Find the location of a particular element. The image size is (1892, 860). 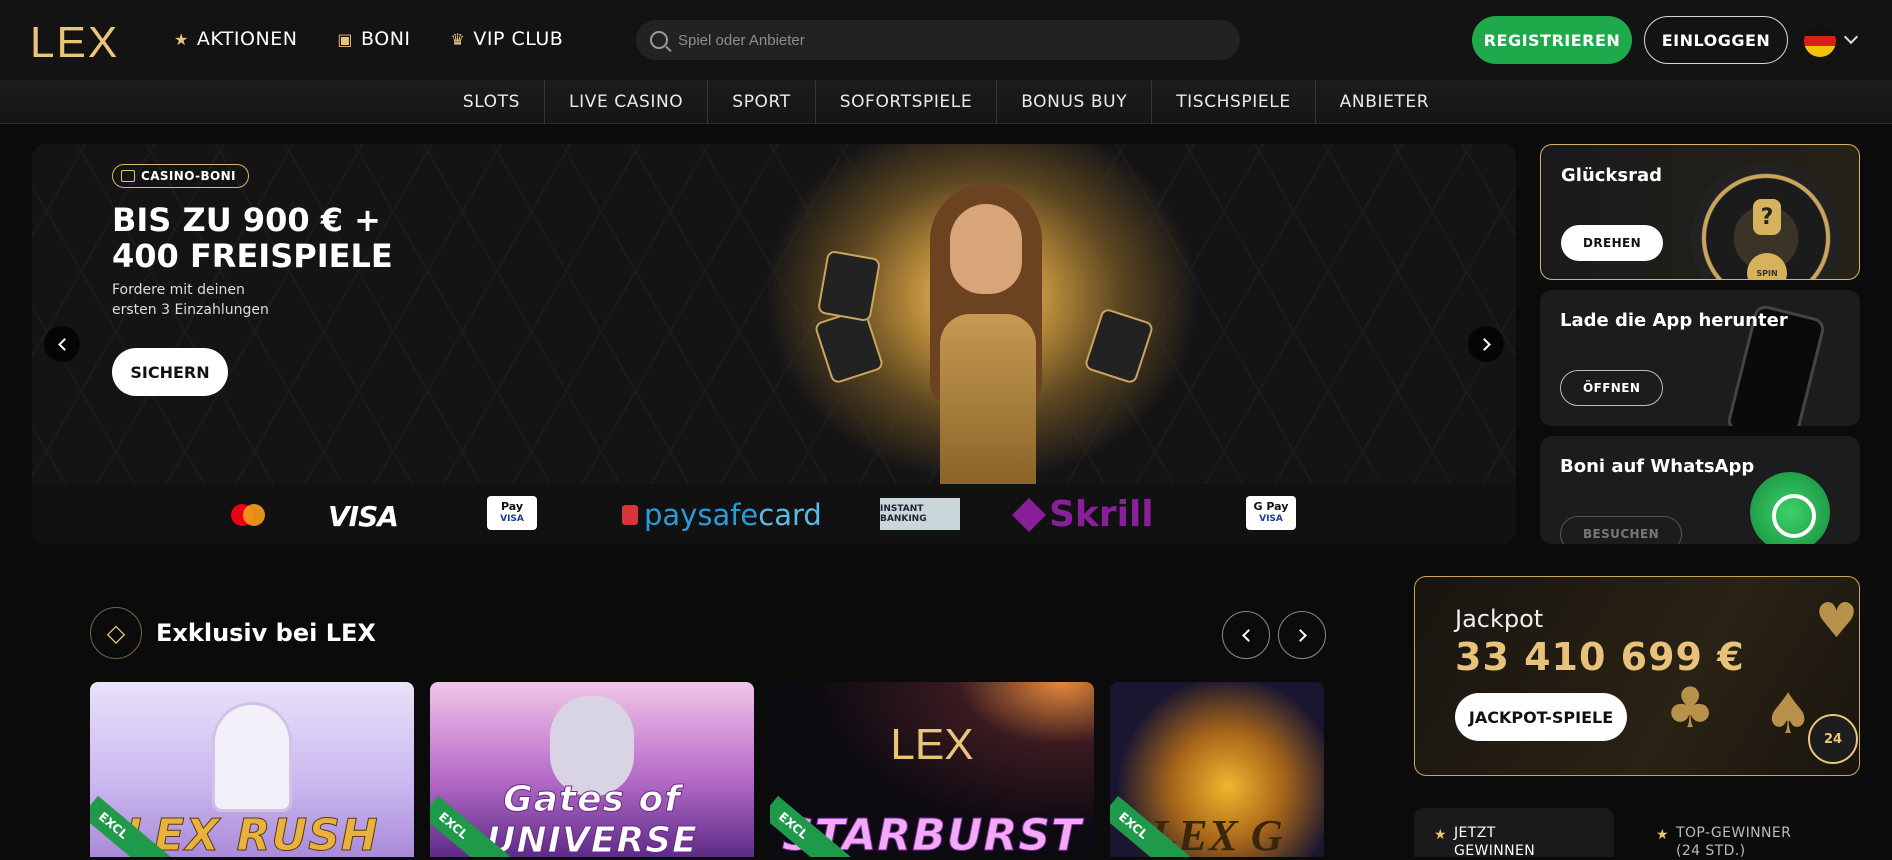

lock-icon is located at coordinates (630, 515).